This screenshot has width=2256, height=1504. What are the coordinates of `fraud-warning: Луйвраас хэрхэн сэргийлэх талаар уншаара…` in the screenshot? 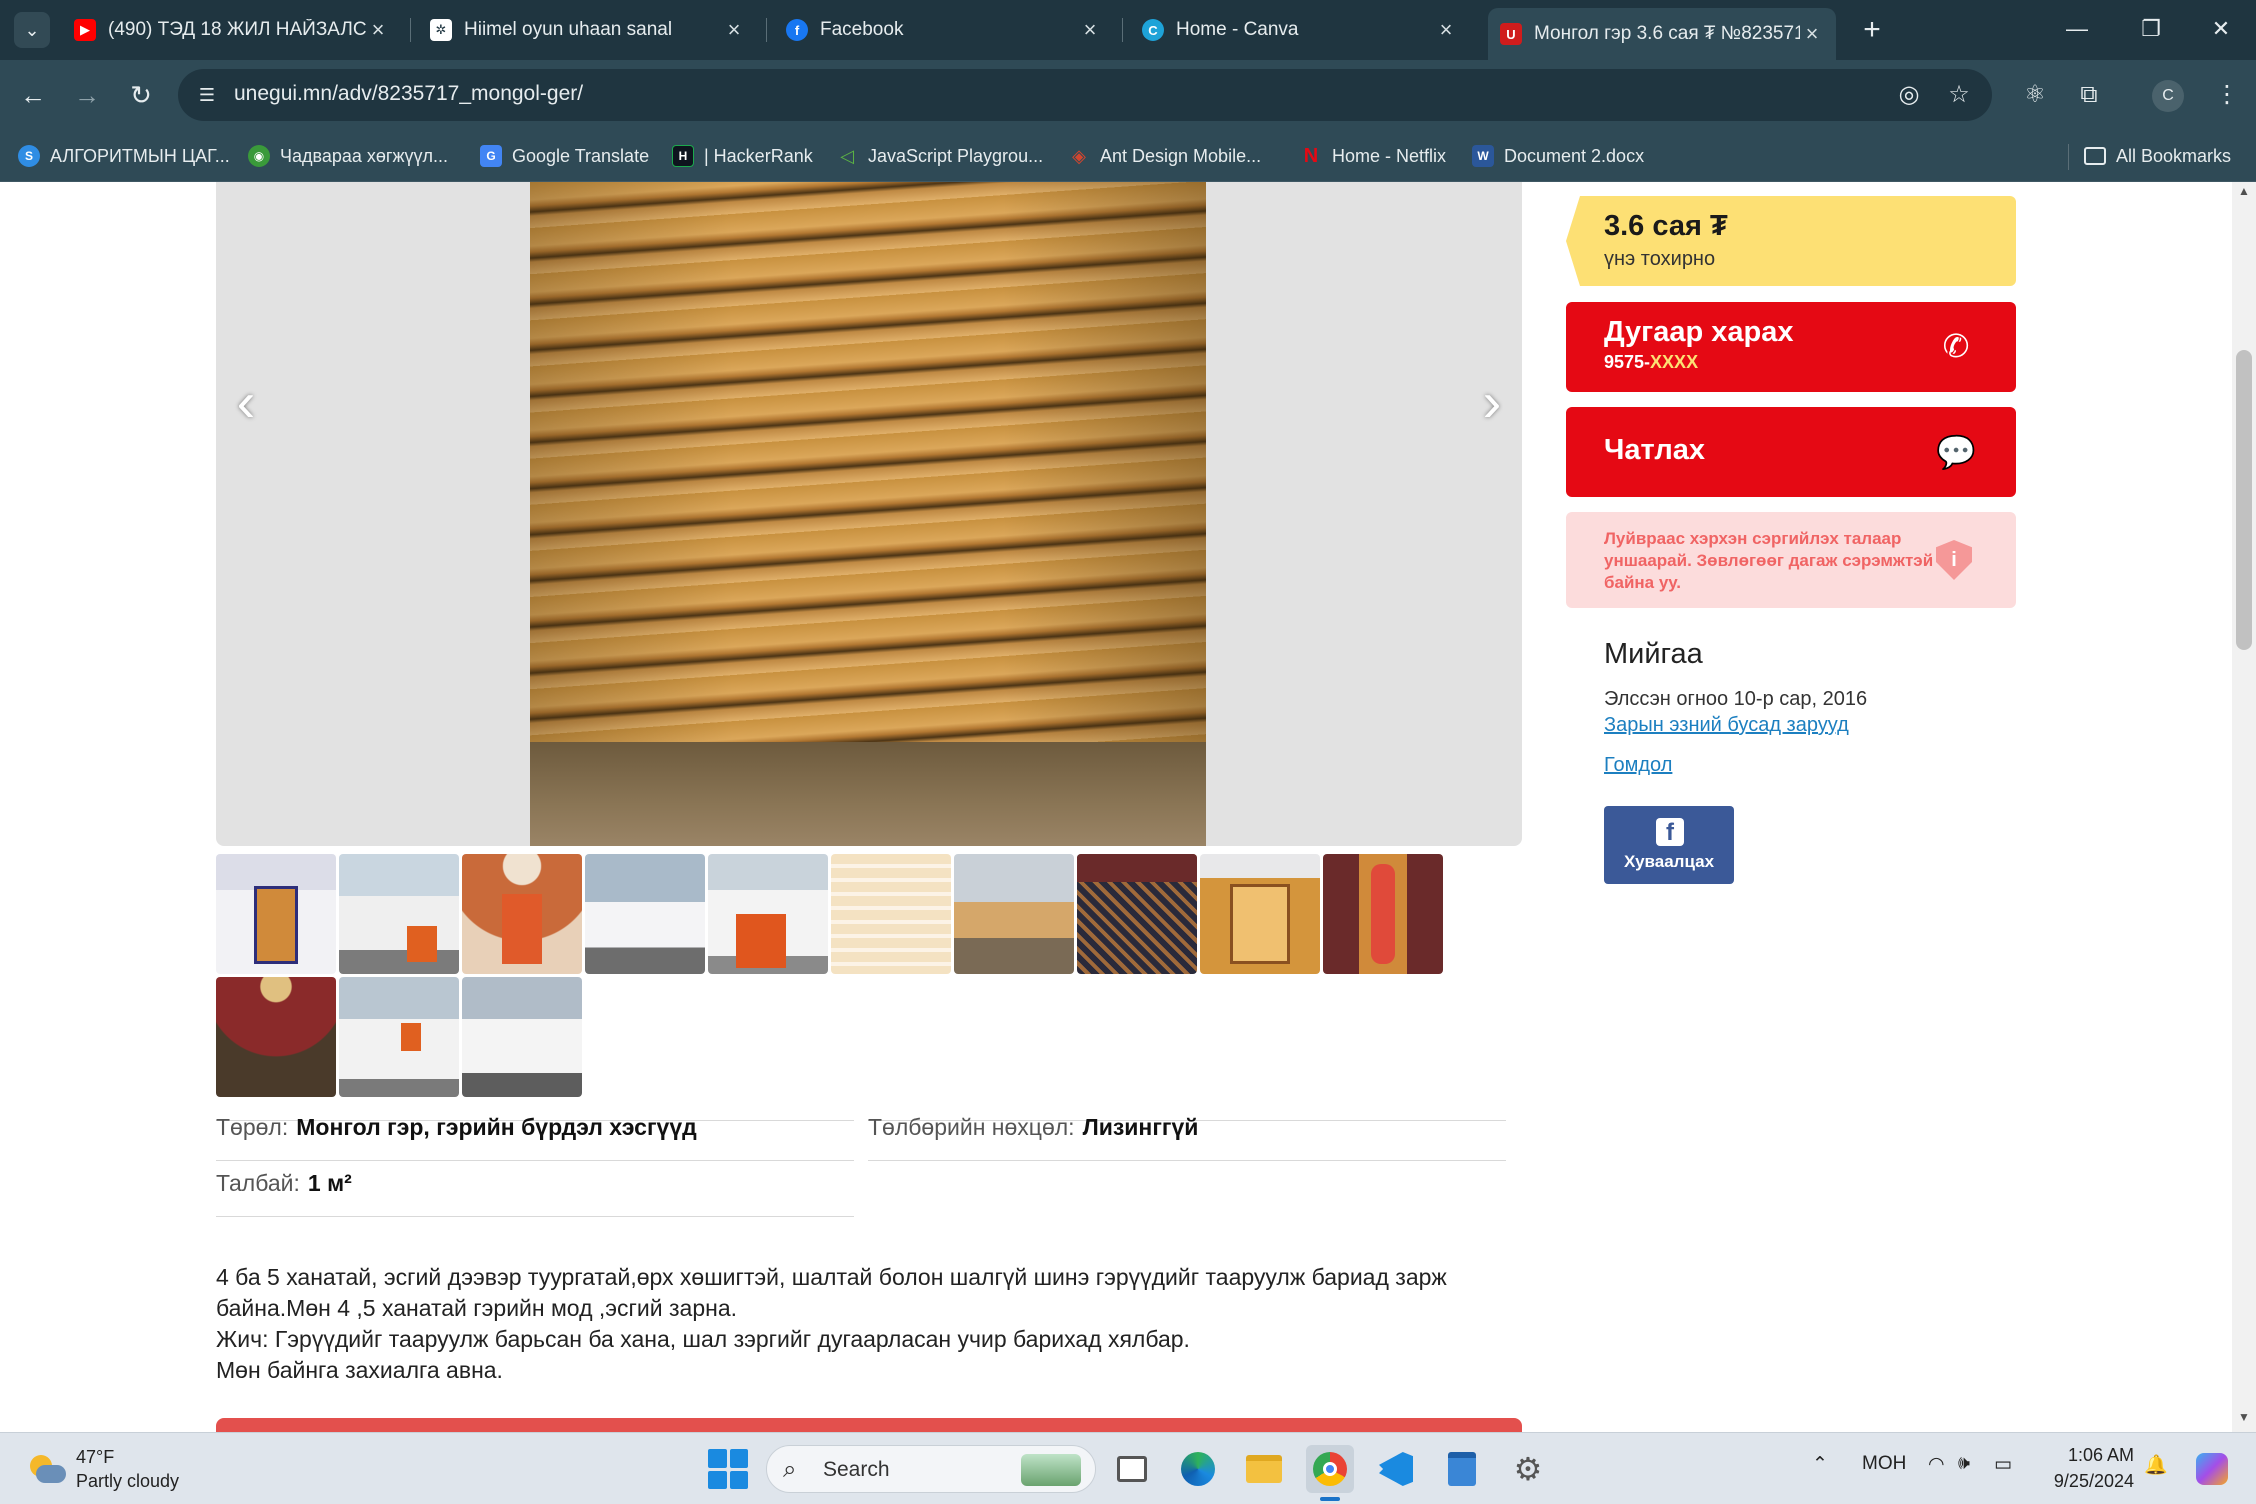 It's located at (1791, 560).